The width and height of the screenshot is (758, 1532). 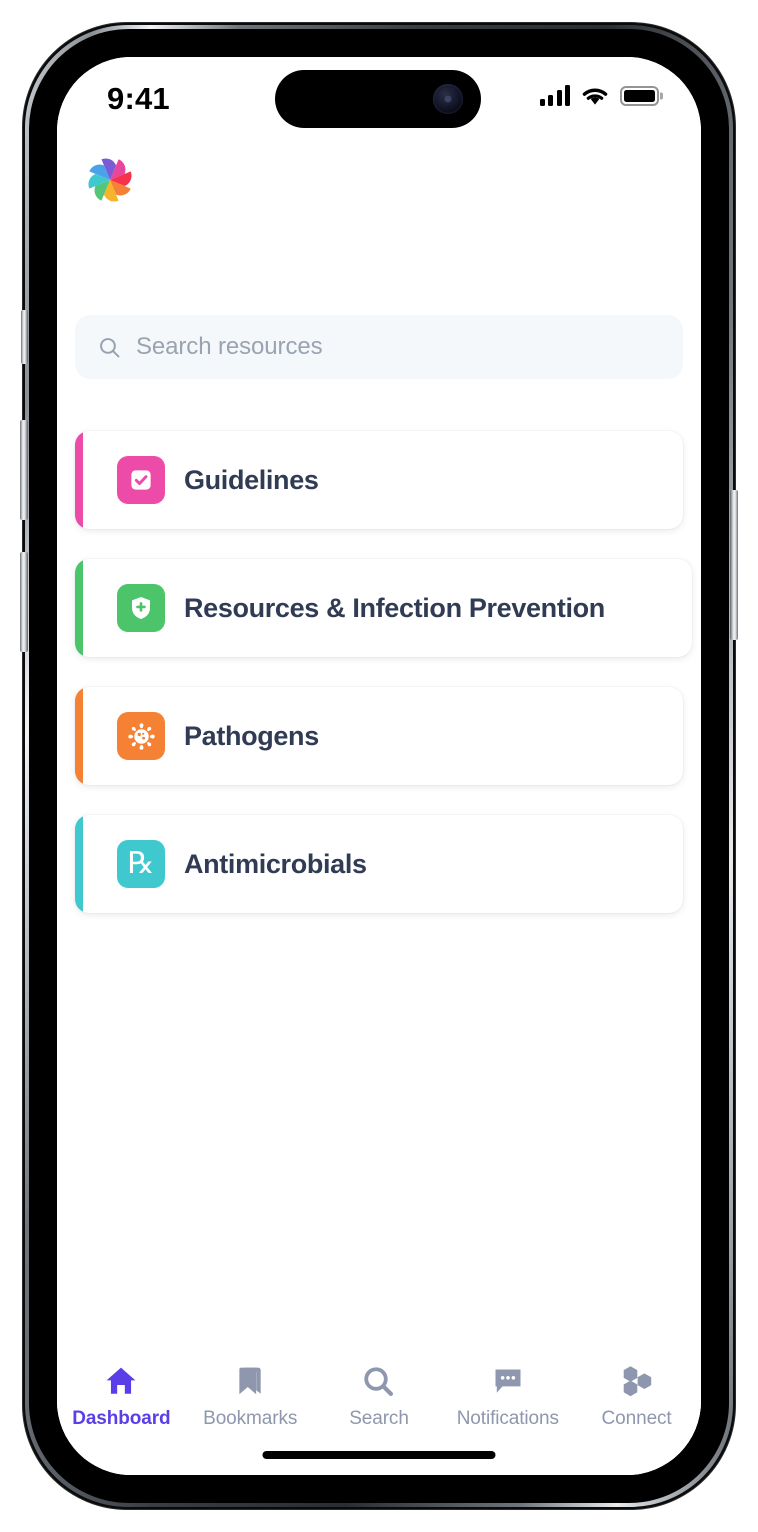 What do you see at coordinates (378, 99) in the screenshot?
I see `dynamic-island` at bounding box center [378, 99].